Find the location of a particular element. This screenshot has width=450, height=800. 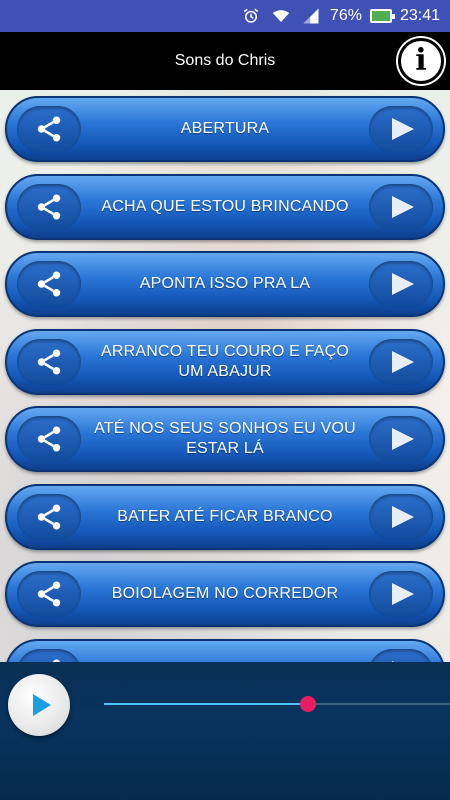

sound-label: ACHA QUE ESTOU BRINCANDO is located at coordinates (225, 206).